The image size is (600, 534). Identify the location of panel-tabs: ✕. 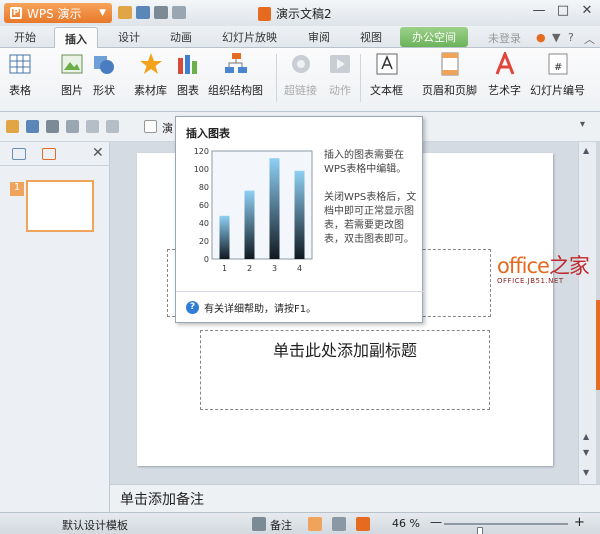
(55, 154).